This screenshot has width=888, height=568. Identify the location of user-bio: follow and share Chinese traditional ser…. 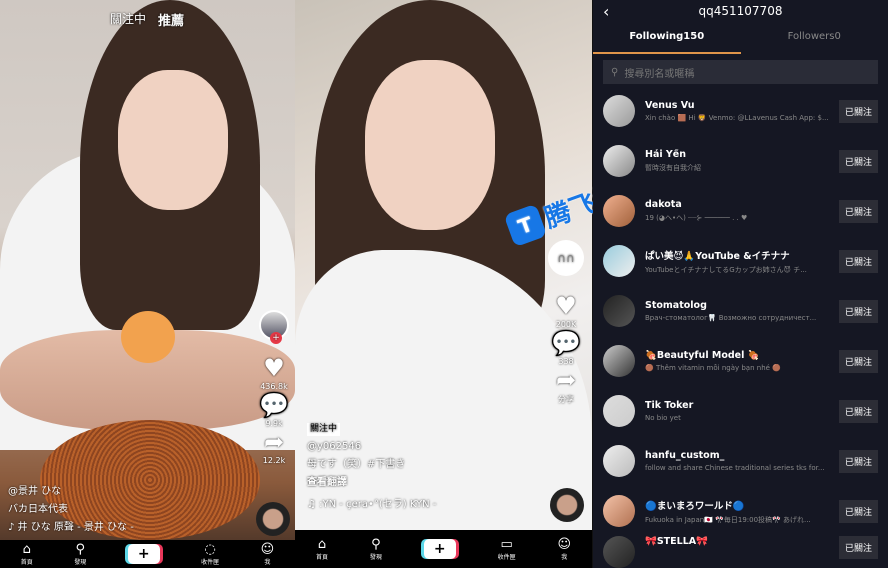
(735, 468).